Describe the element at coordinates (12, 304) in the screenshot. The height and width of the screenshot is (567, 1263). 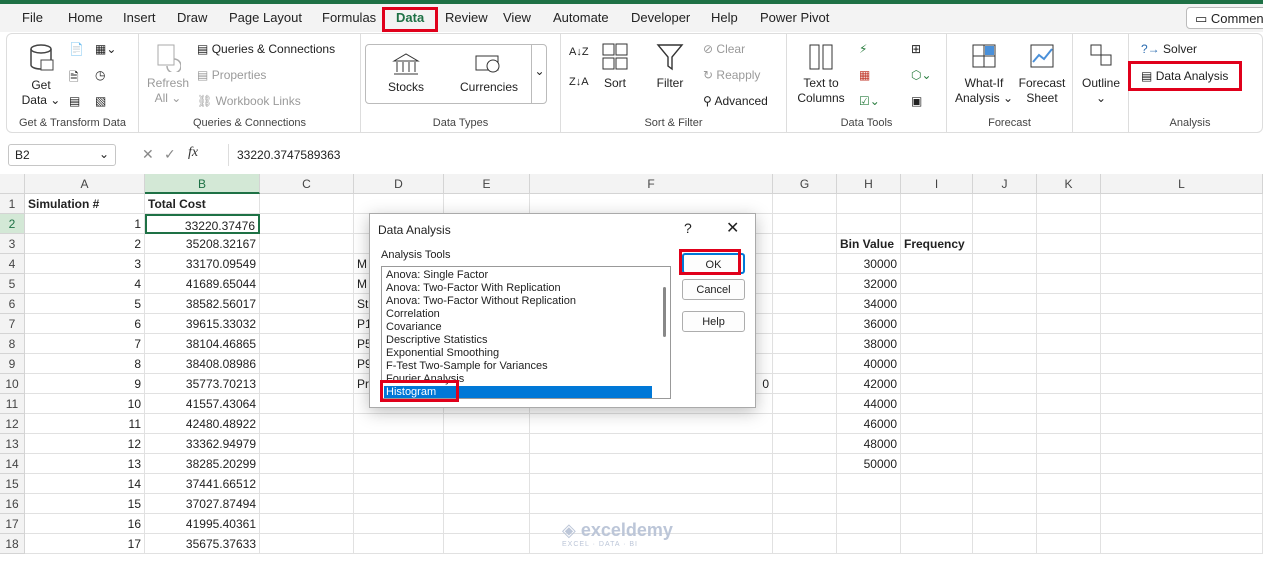
I see `row-header: 6` at that location.